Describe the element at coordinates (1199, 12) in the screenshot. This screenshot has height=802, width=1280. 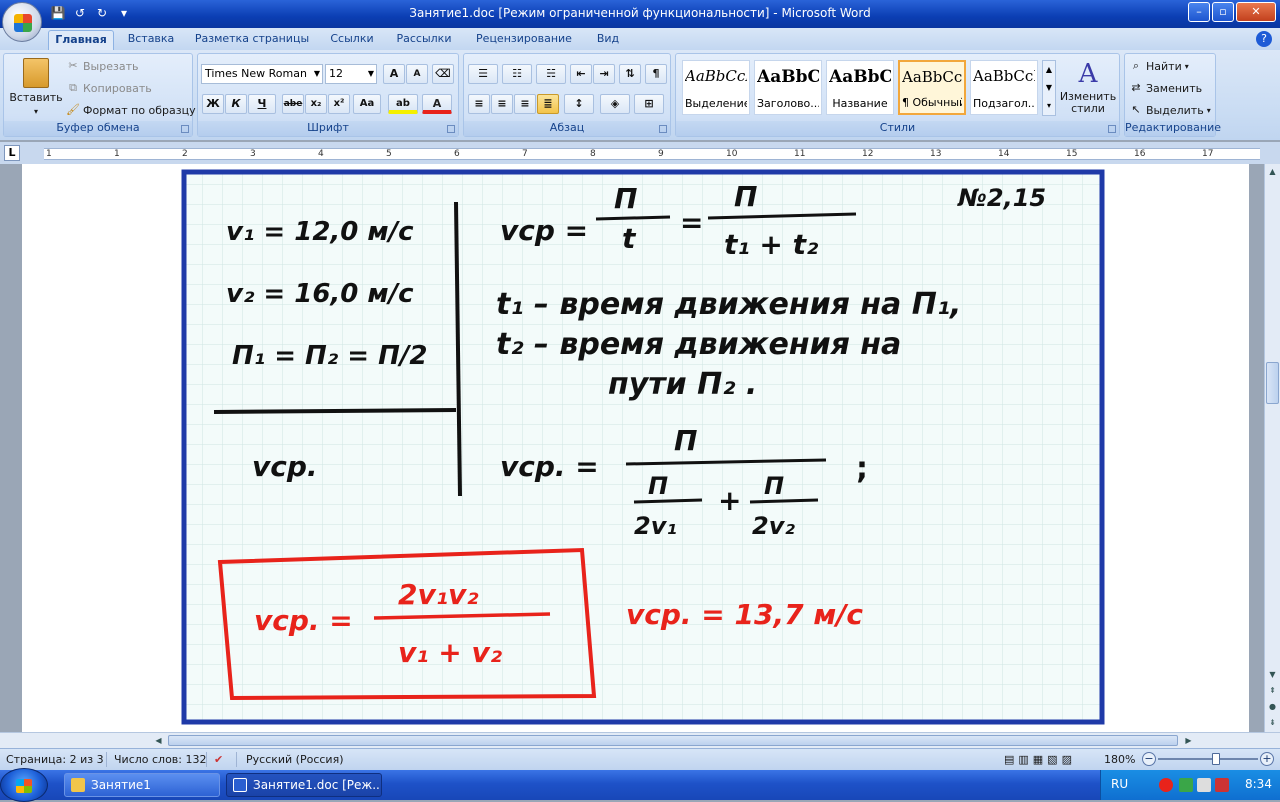
I see `minimize-button: –` at that location.